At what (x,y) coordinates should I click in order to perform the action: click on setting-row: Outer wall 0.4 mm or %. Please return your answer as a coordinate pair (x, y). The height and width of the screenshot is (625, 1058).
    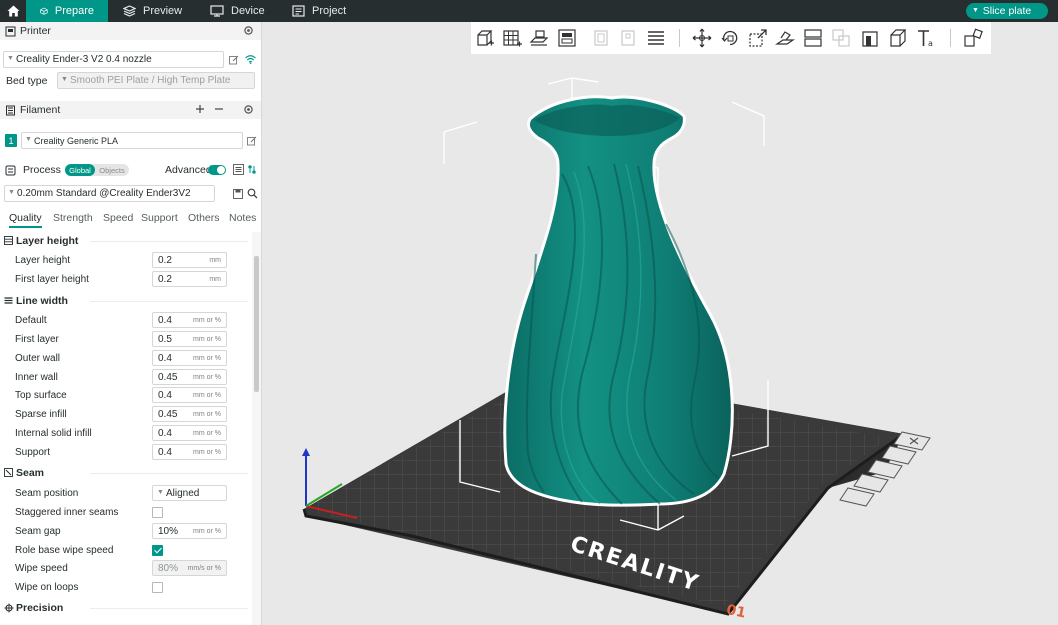
    Looking at the image, I should click on (126, 359).